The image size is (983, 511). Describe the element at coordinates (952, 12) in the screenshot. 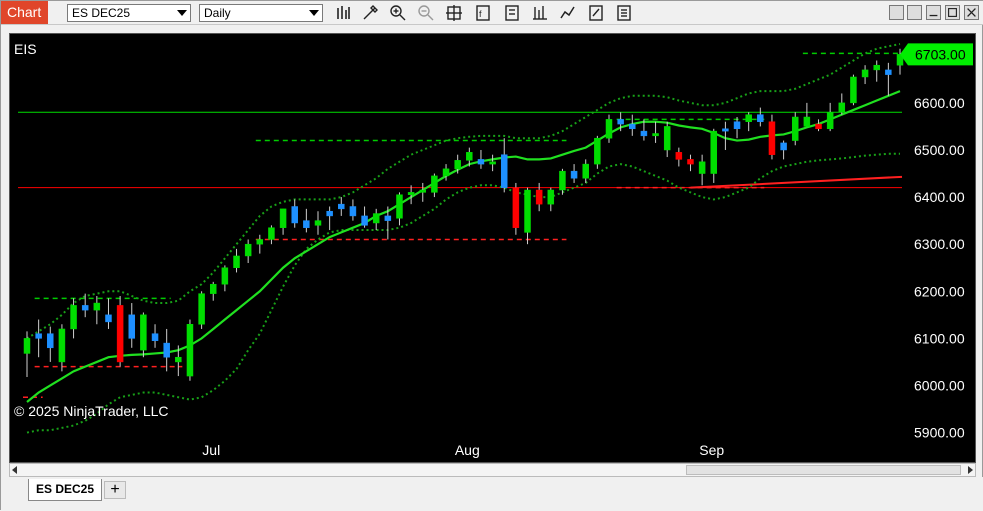

I see `maximize-icon` at that location.